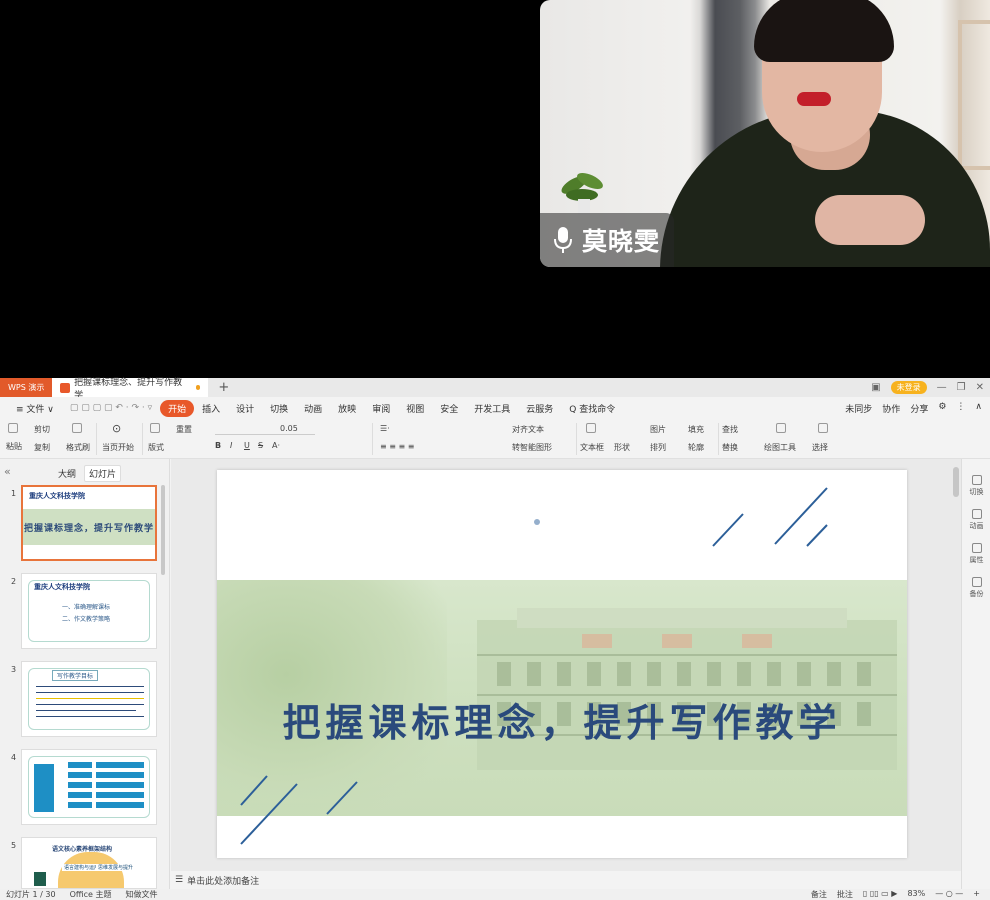 This screenshot has height=900, width=990. What do you see at coordinates (908, 387) in the screenshot?
I see `login-button: 未登录` at bounding box center [908, 387].